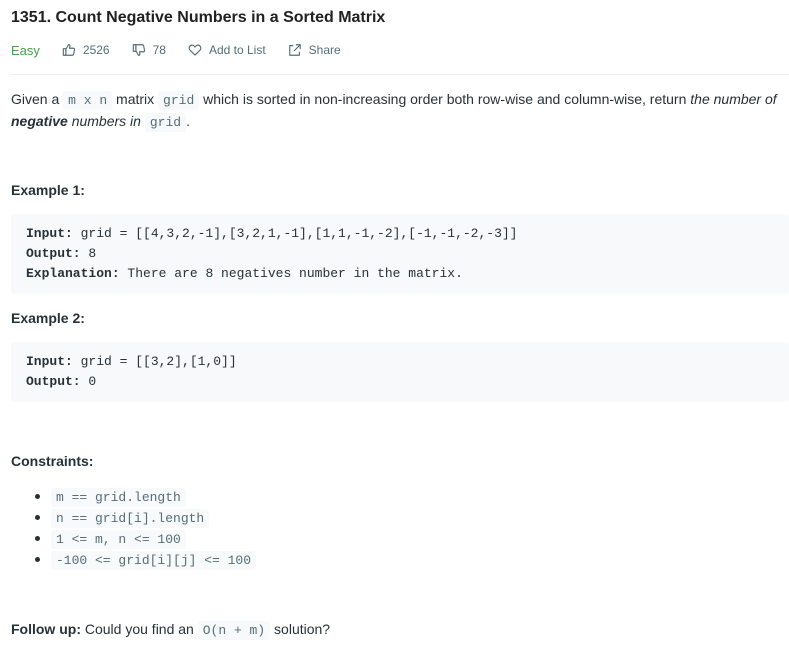 This screenshot has width=789, height=653. What do you see at coordinates (61, 381) in the screenshot?
I see `example-2-output: Output: 0` at bounding box center [61, 381].